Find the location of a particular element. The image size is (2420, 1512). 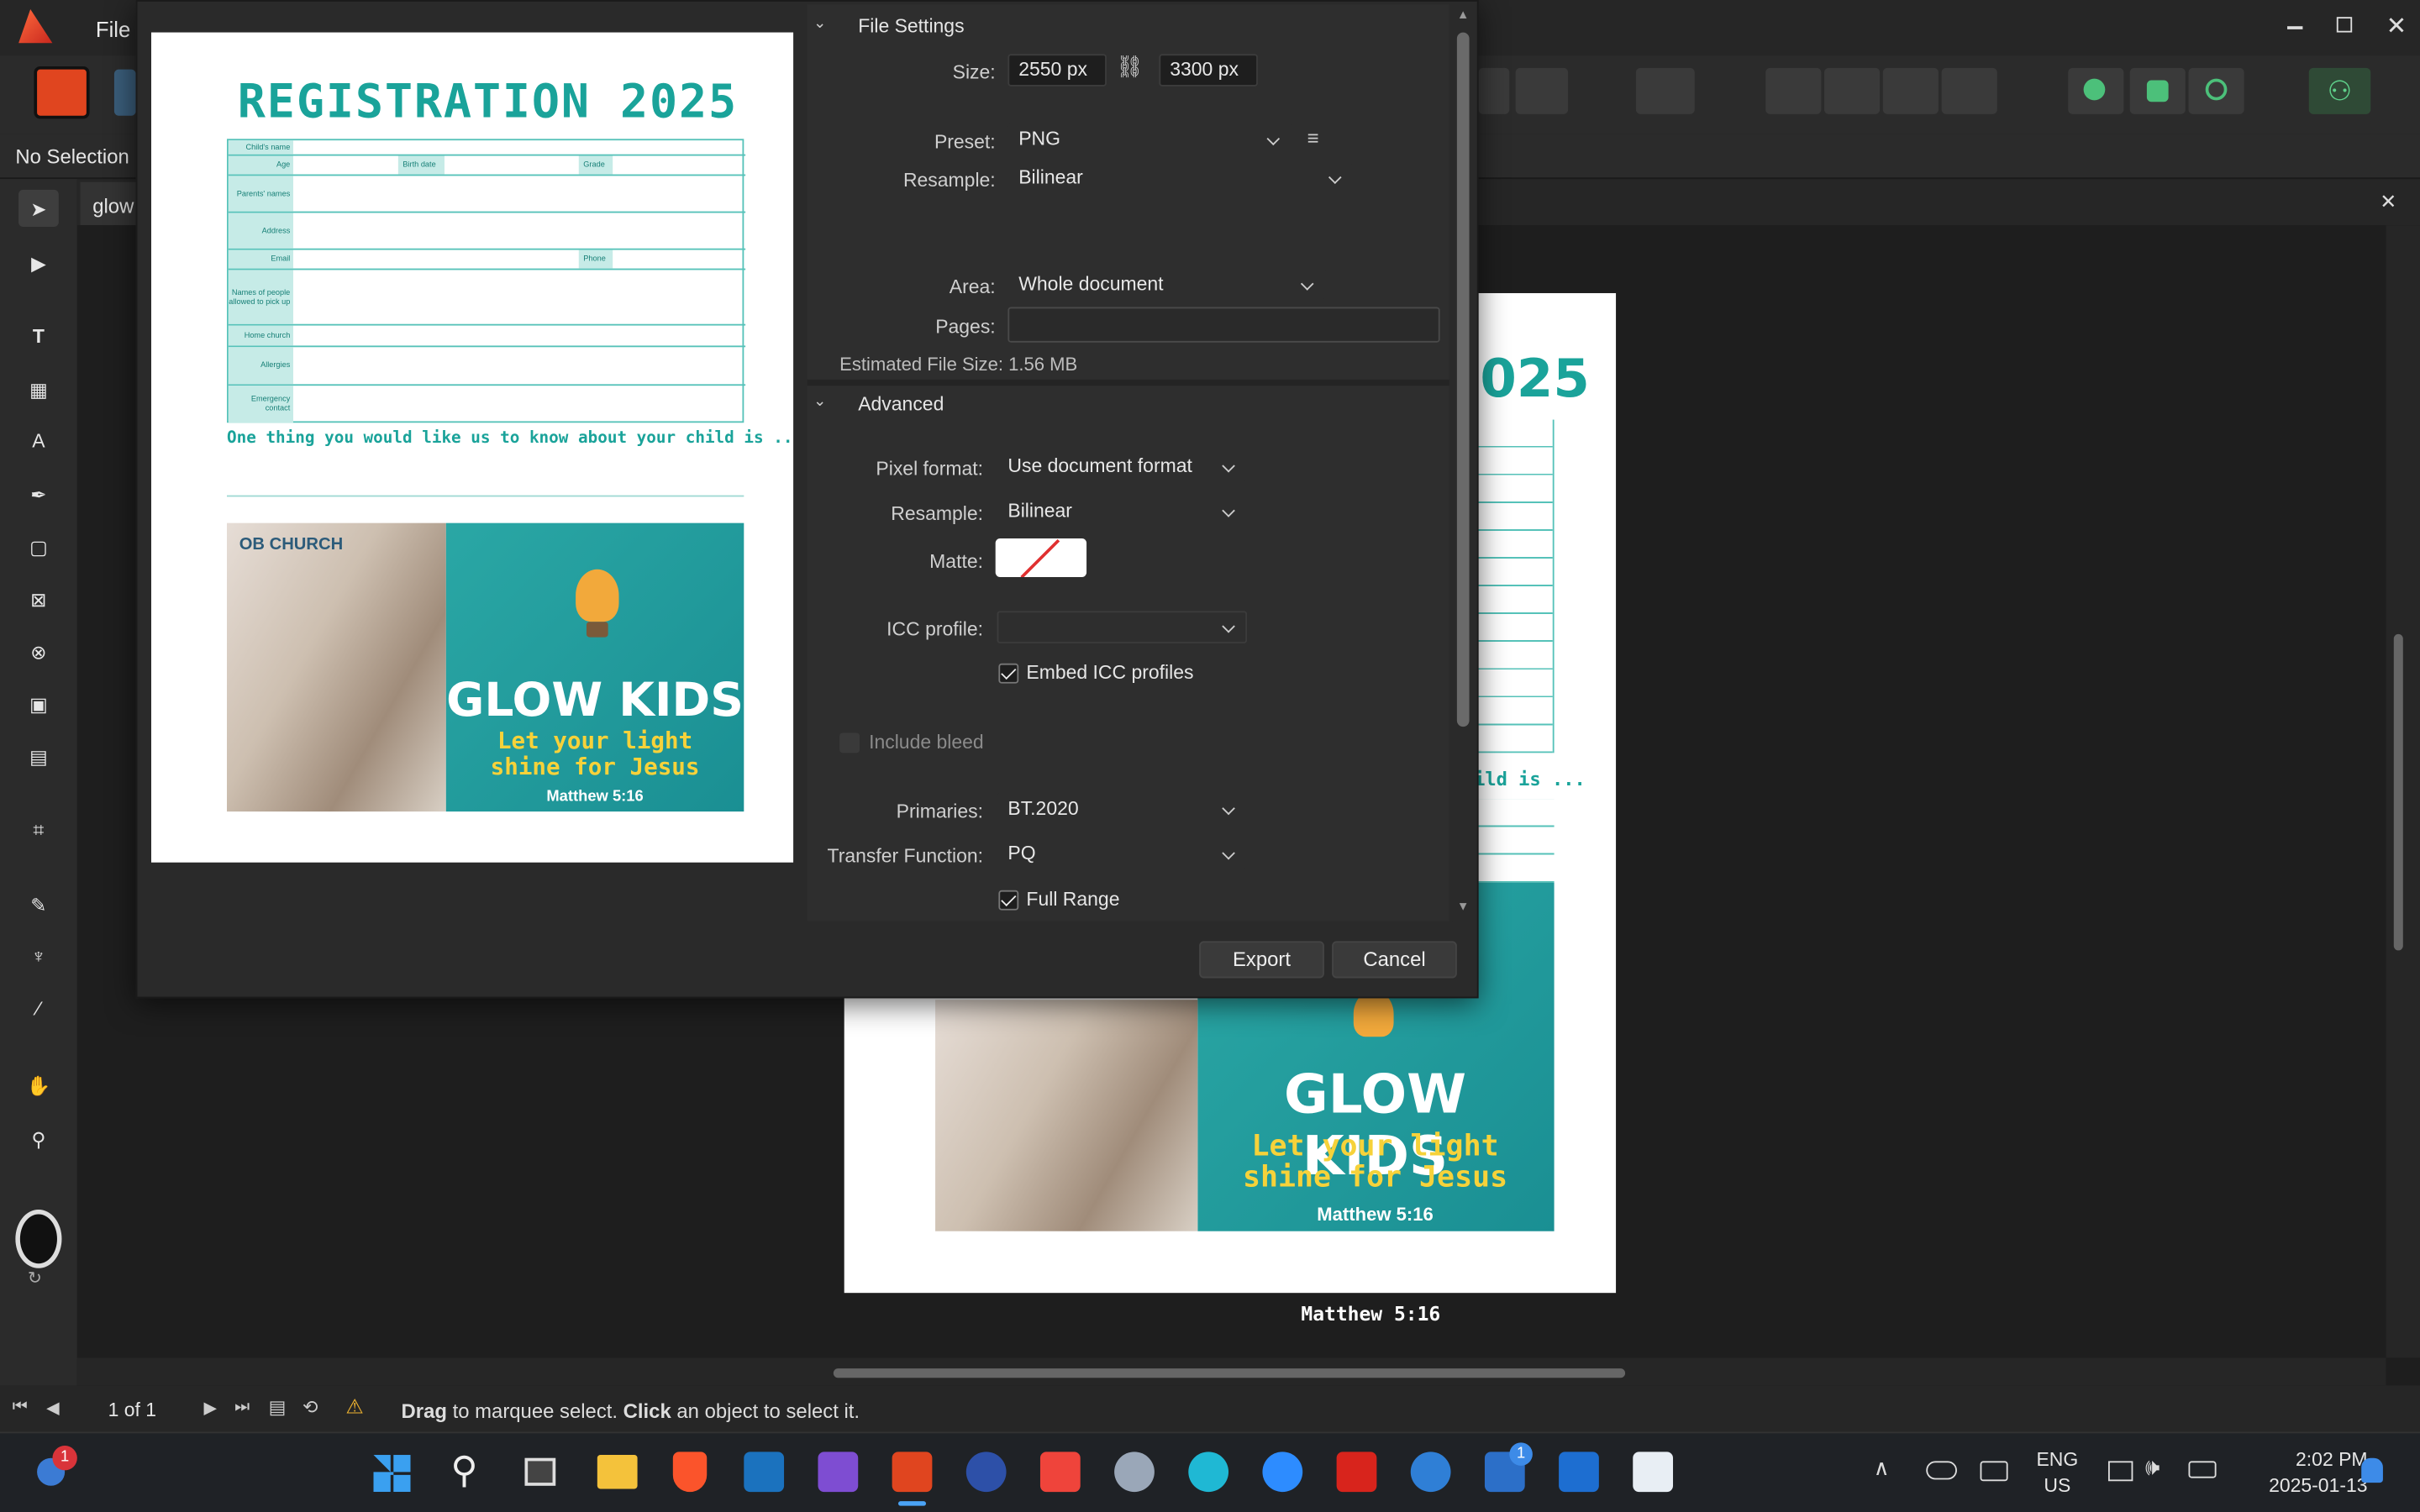

picture-frame-tool-icon: ⊠ is located at coordinates (38, 598).